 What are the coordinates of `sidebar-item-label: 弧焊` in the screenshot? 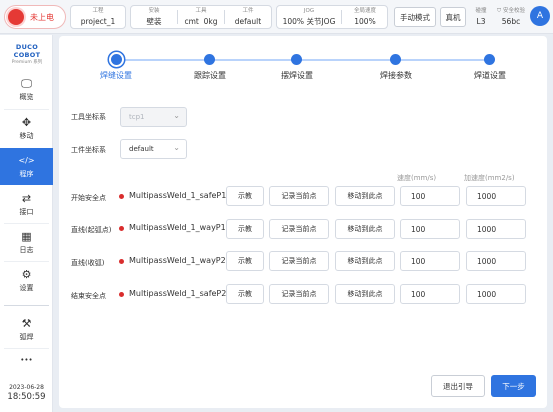 It's located at (26, 337).